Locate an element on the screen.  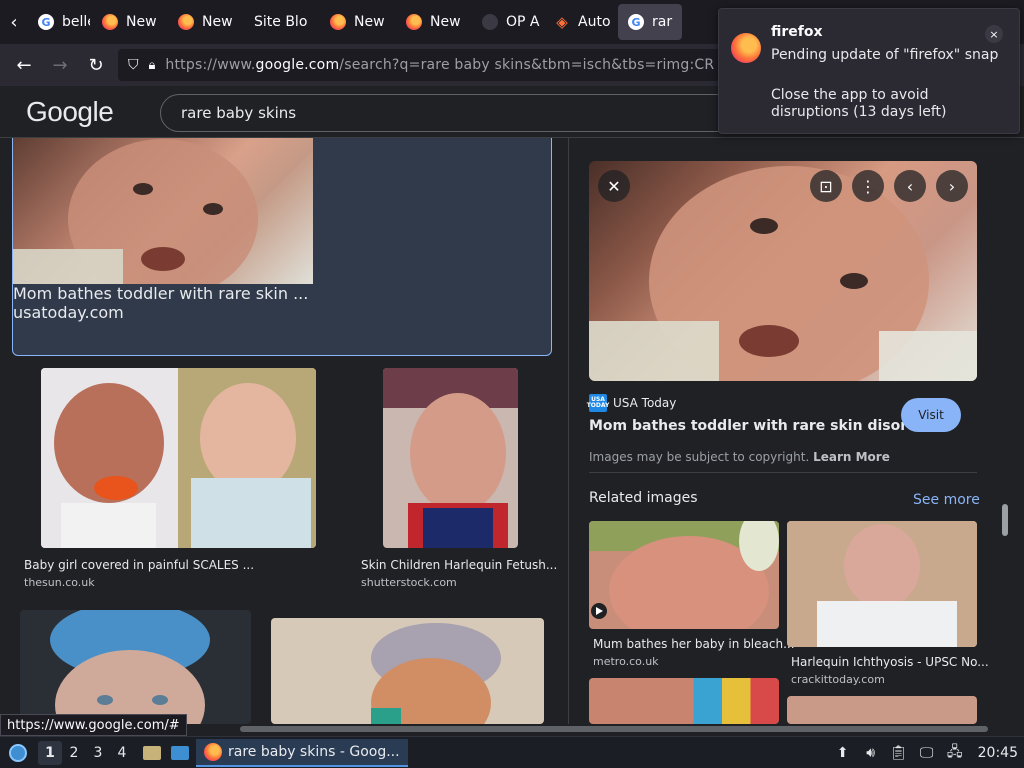
next-image-button: › is located at coordinates (952, 186).